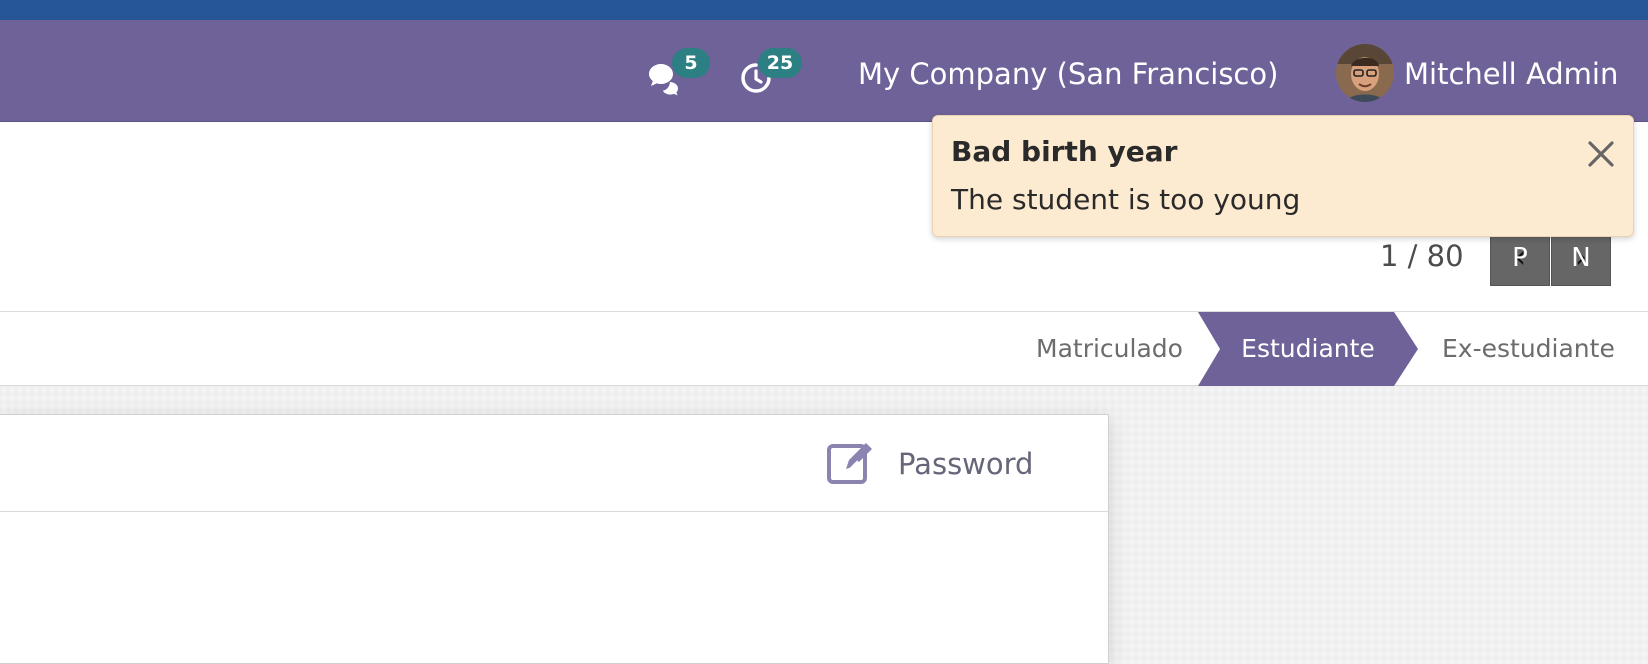  I want to click on user-avatar-image, so click(1365, 73).